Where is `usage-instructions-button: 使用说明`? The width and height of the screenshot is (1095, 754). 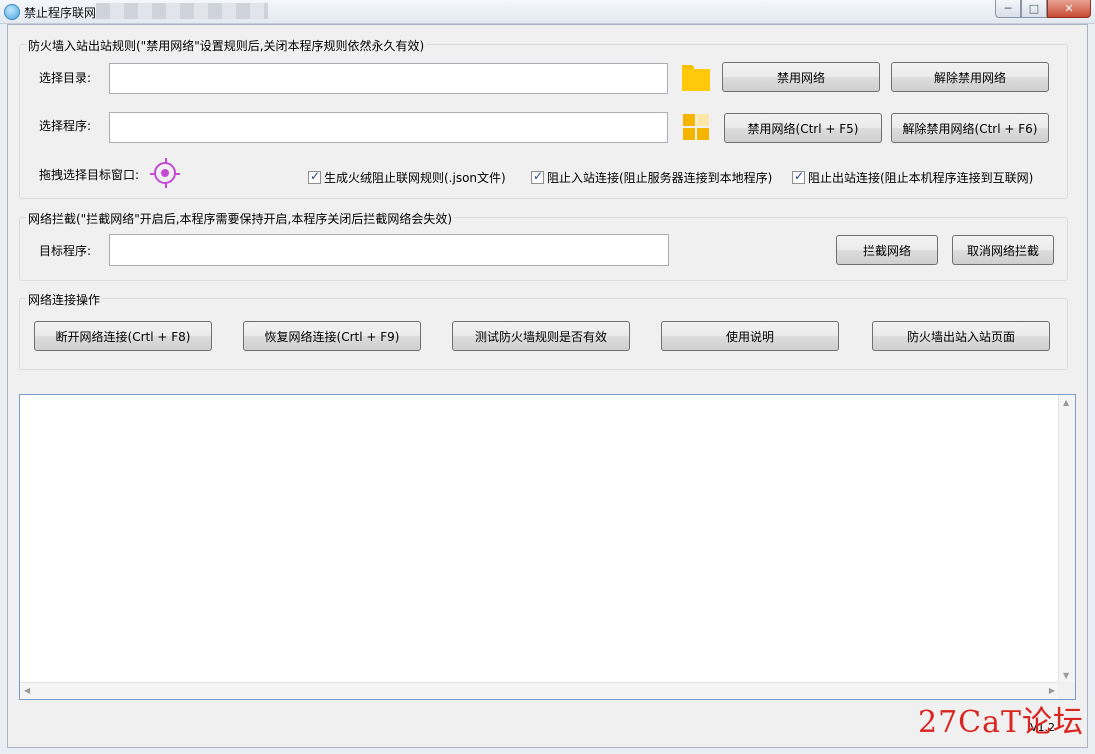
usage-instructions-button: 使用说明 is located at coordinates (750, 336).